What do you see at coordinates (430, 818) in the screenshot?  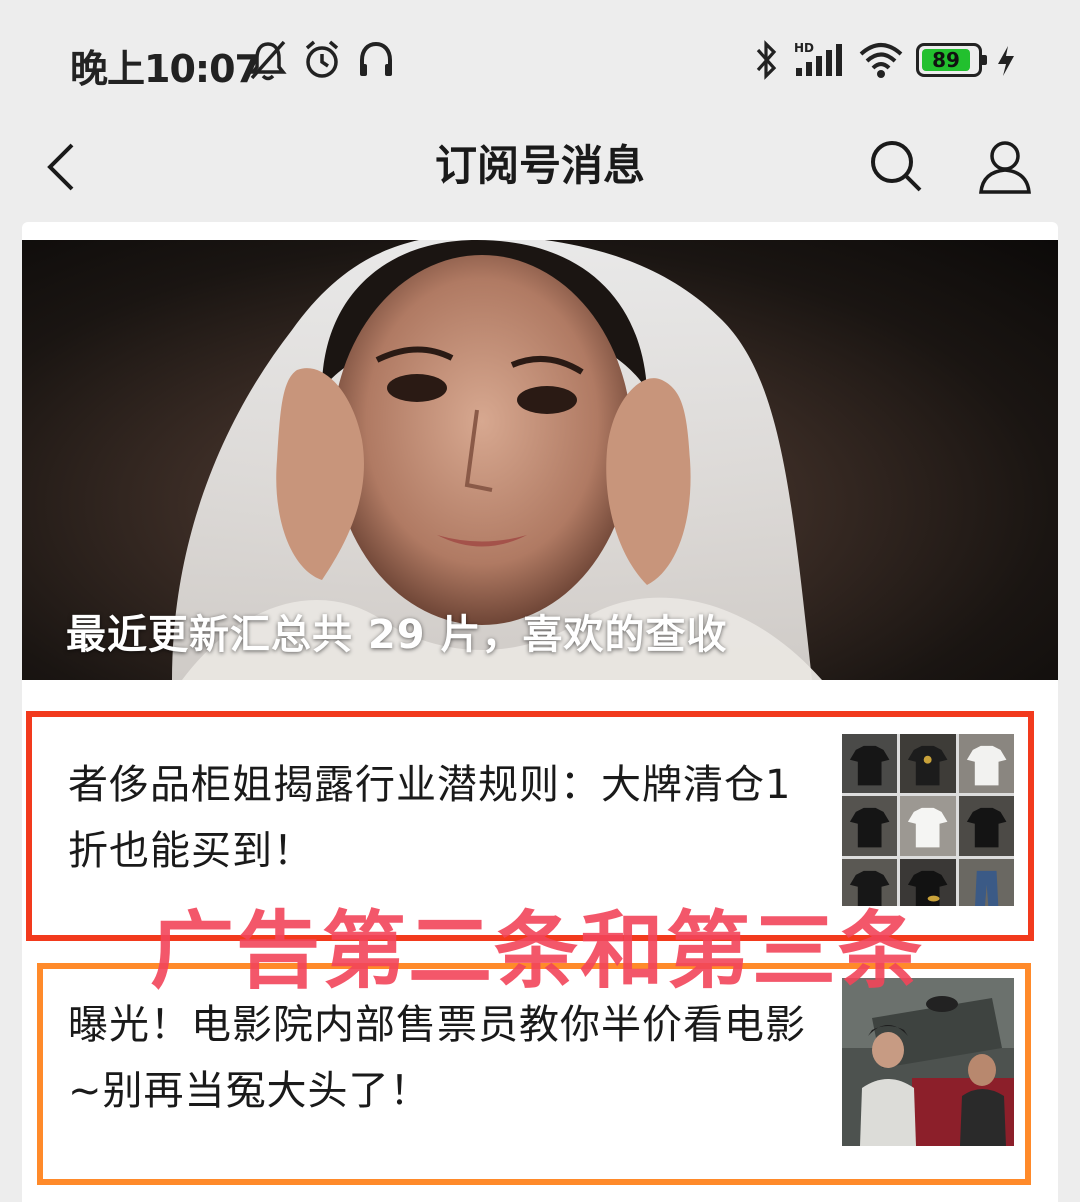 I see `article-title: 者侈品柜姐揭露行业潜规则：大牌清仓1折也能买到！` at bounding box center [430, 818].